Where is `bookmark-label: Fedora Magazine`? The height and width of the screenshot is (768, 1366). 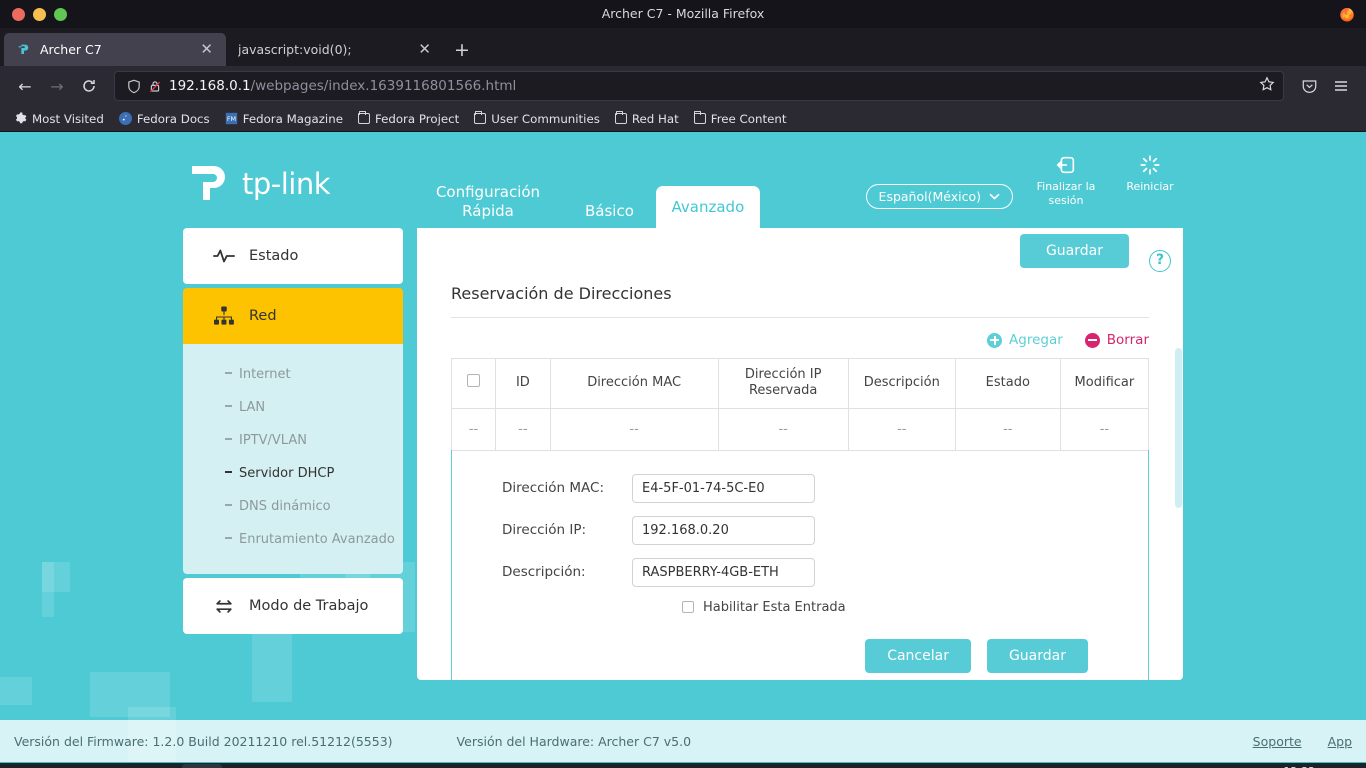 bookmark-label: Fedora Magazine is located at coordinates (292, 118).